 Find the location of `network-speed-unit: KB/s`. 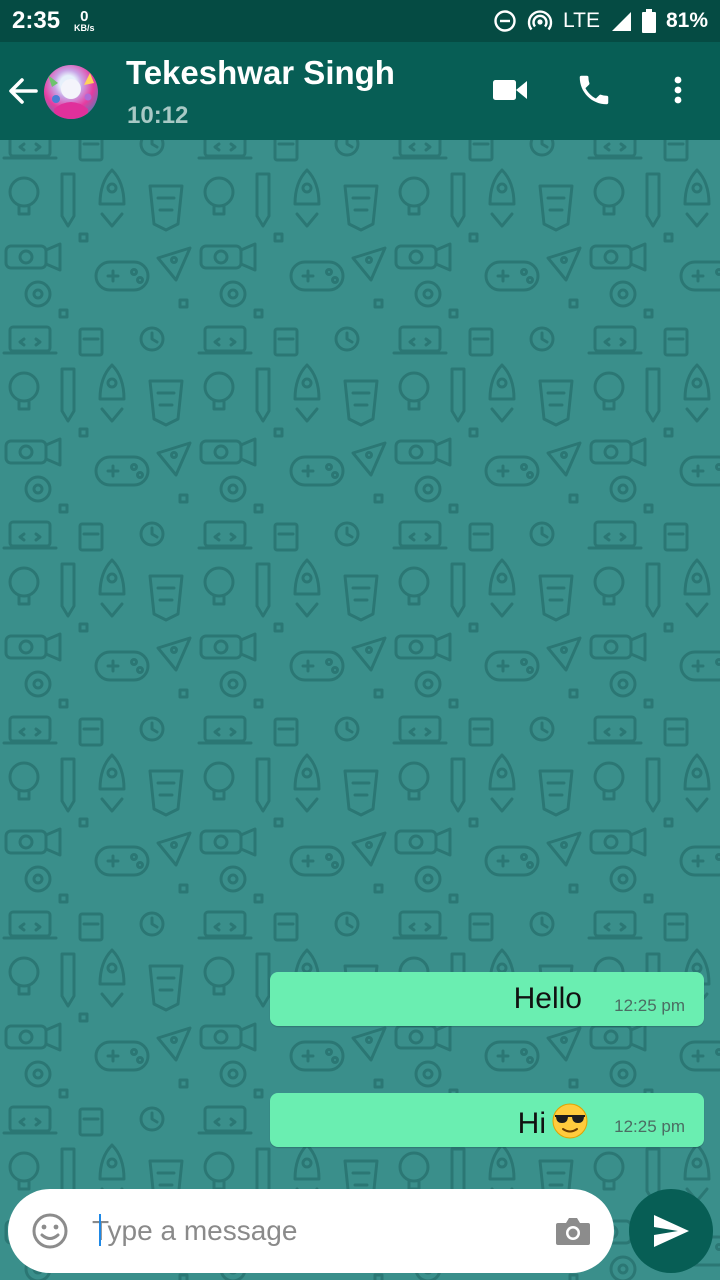

network-speed-unit: KB/s is located at coordinates (84, 28).